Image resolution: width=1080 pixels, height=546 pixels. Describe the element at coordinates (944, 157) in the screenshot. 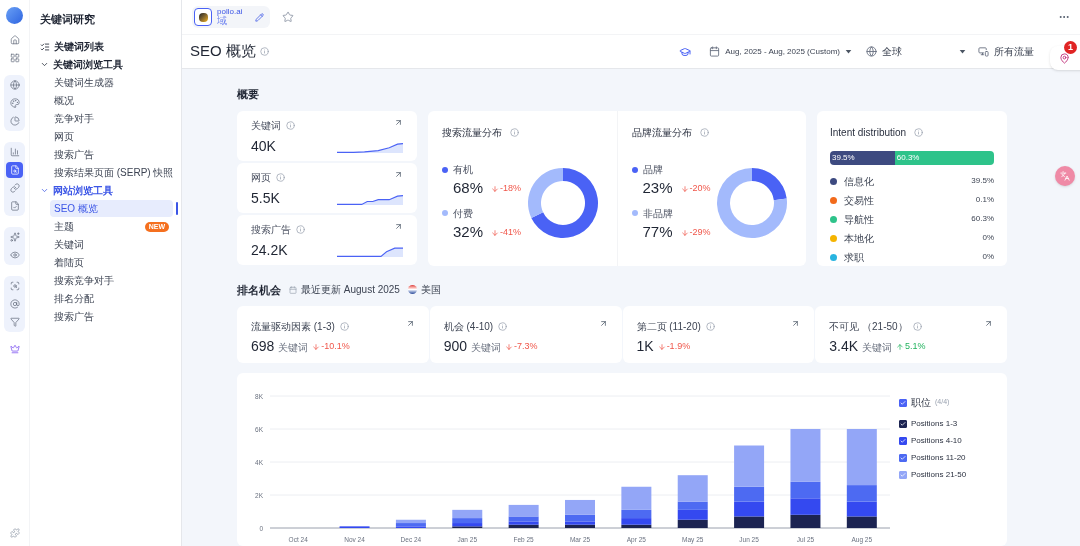

I see `intent-bar-segment: 60.3%` at that location.